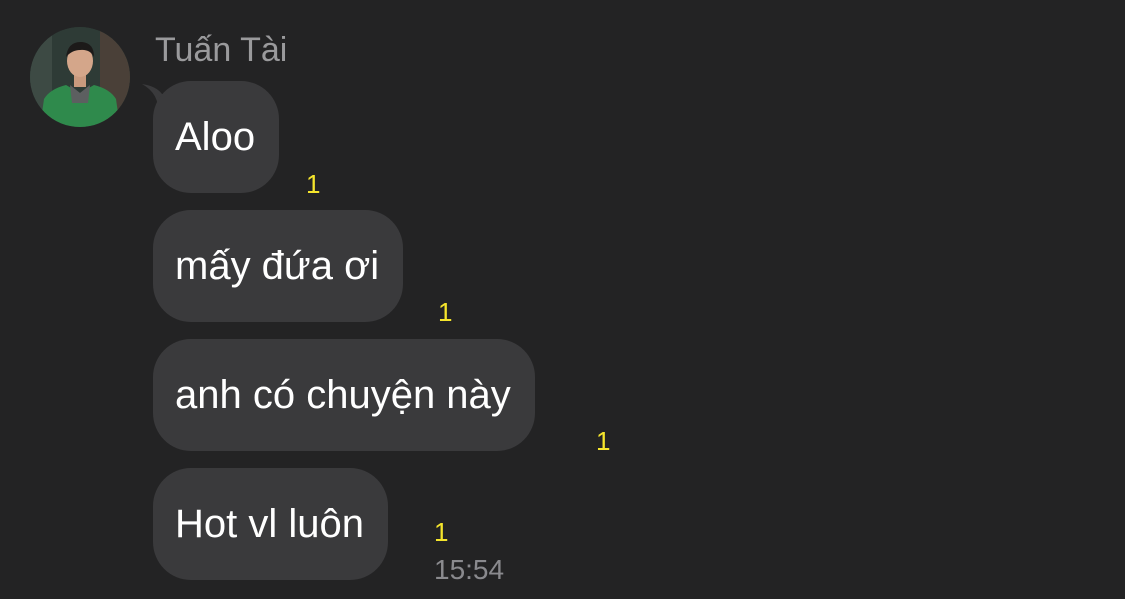 The height and width of the screenshot is (599, 1125). I want to click on message-timestamp: 15:54, so click(469, 569).